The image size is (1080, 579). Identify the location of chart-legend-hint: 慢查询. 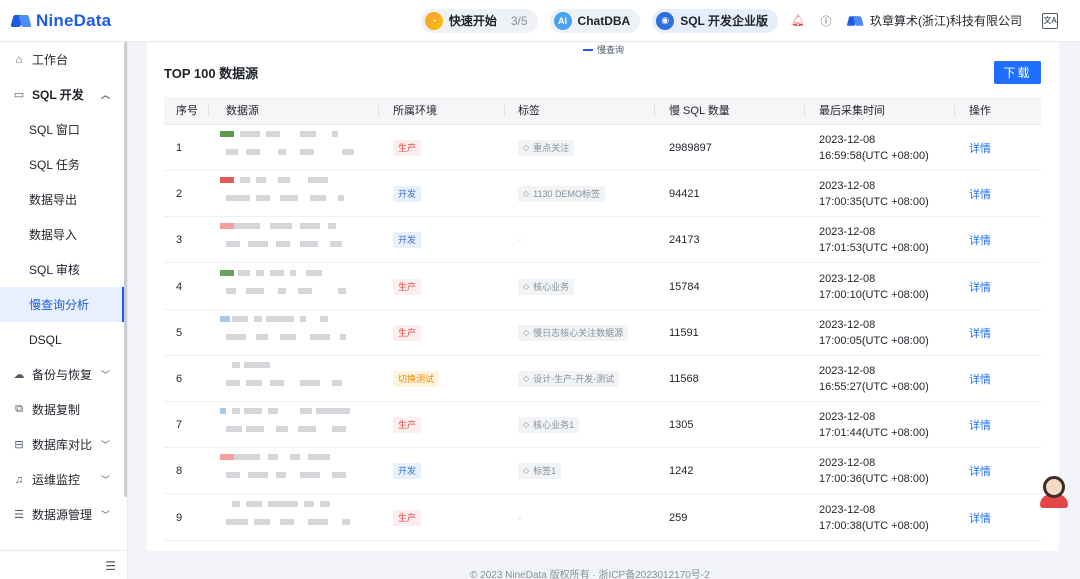
(603, 49).